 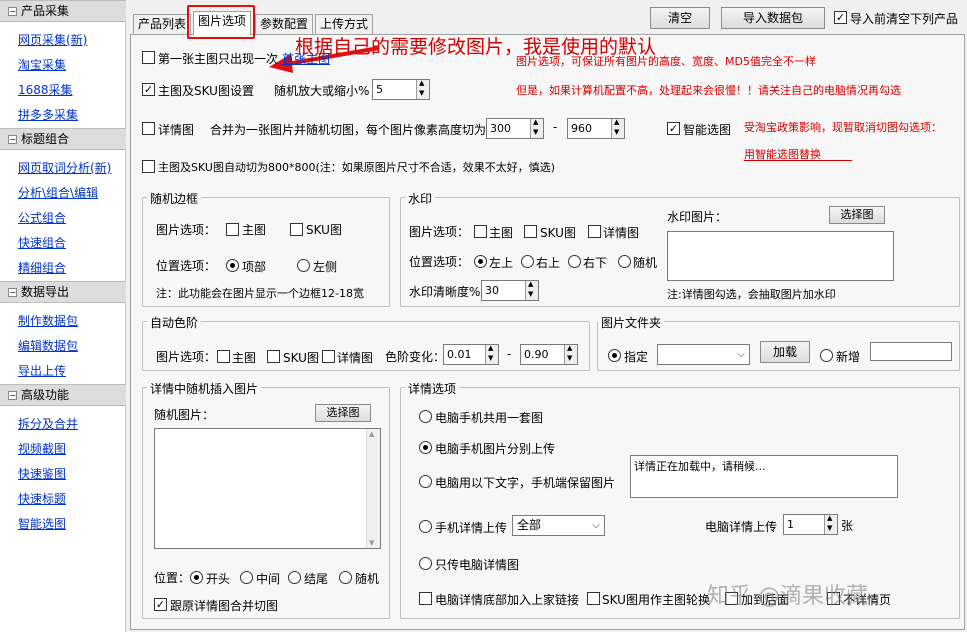 What do you see at coordinates (425, 447) in the screenshot?
I see `detail-o2-radio` at bounding box center [425, 447].